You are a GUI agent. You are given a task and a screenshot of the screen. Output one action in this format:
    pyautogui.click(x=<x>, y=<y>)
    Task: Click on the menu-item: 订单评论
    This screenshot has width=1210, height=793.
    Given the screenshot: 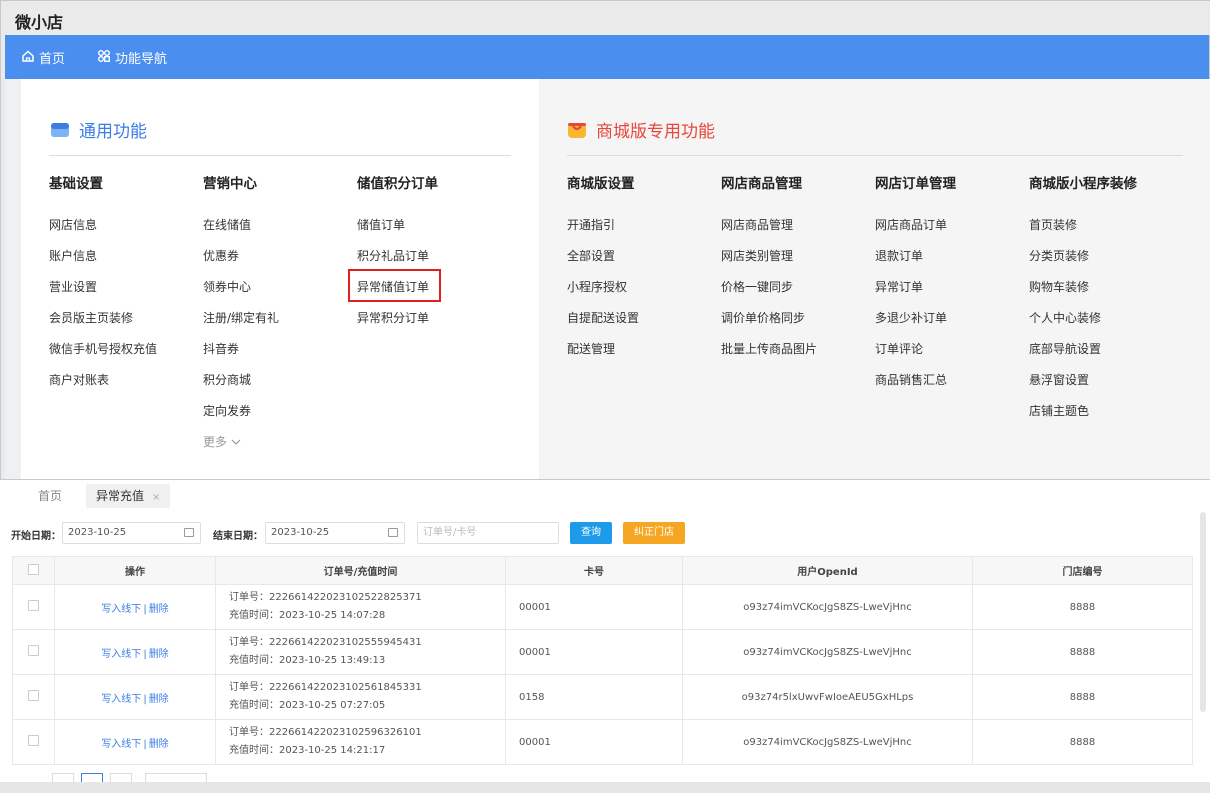 What is the action you would take?
    pyautogui.click(x=915, y=355)
    